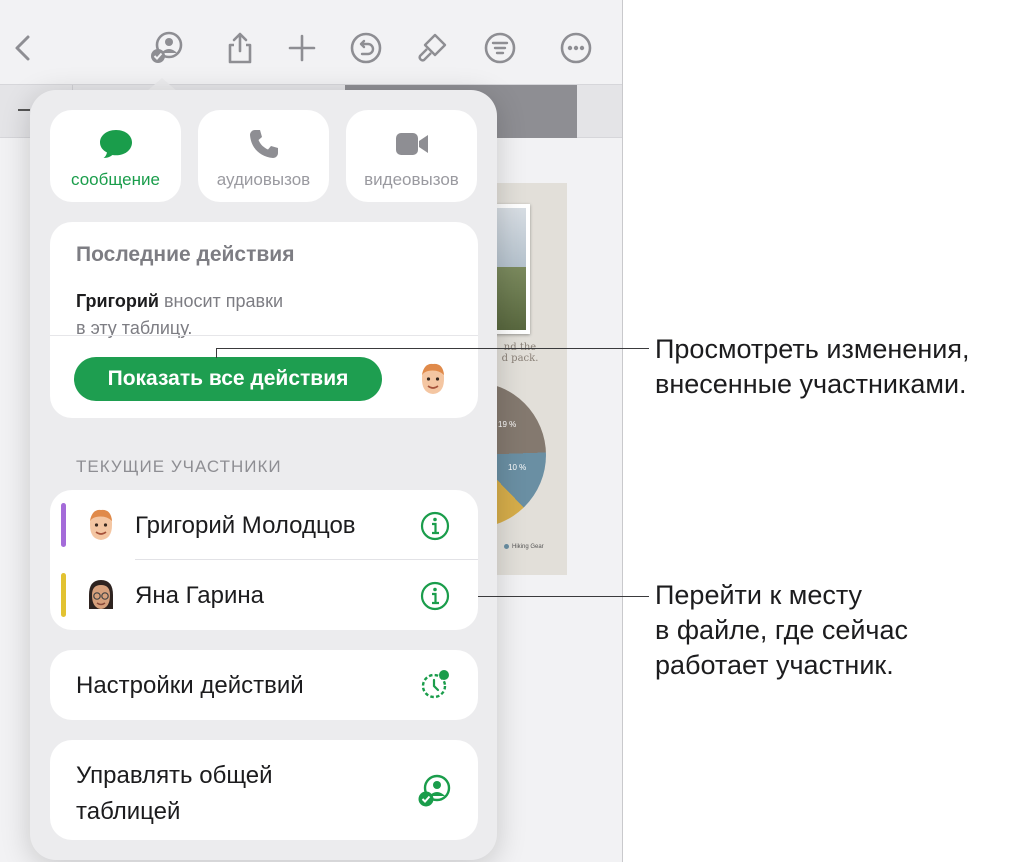 The image size is (1011, 862). What do you see at coordinates (263, 144) in the screenshot?
I see `phone-icon` at bounding box center [263, 144].